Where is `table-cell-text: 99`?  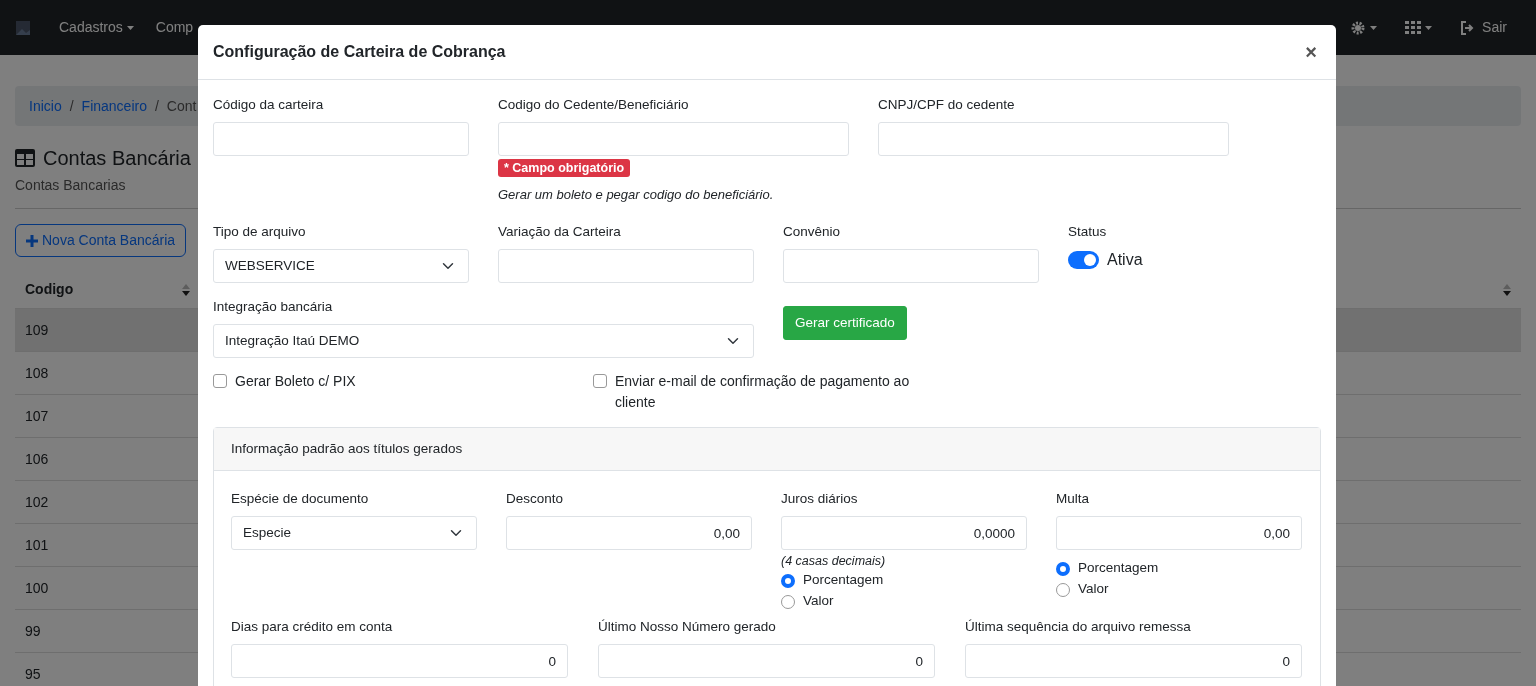
table-cell-text: 99 is located at coordinates (33, 631).